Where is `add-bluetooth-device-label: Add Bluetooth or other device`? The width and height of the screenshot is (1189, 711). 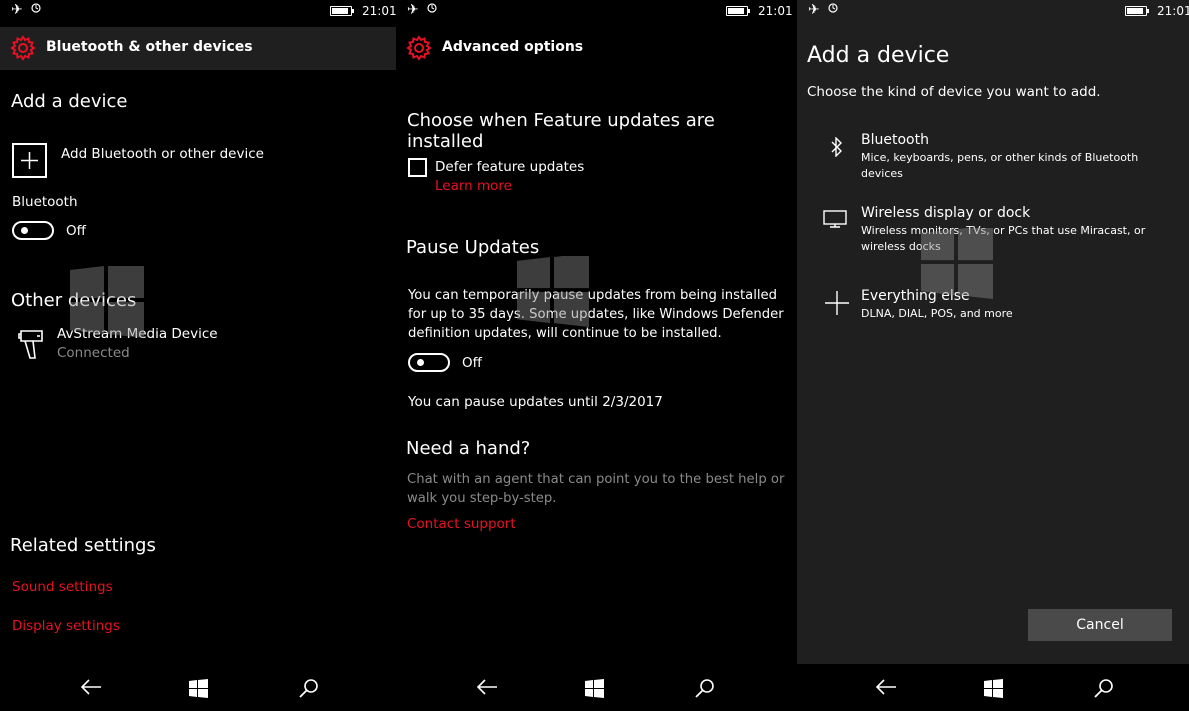 add-bluetooth-device-label: Add Bluetooth or other device is located at coordinates (162, 154).